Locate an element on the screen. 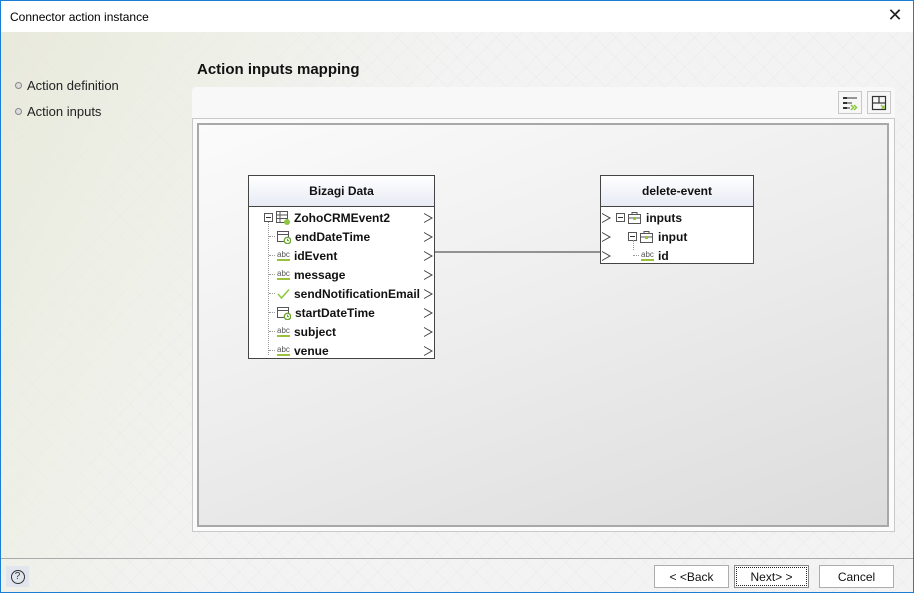 The height and width of the screenshot is (593, 914). next-button: Next> > is located at coordinates (771, 576).